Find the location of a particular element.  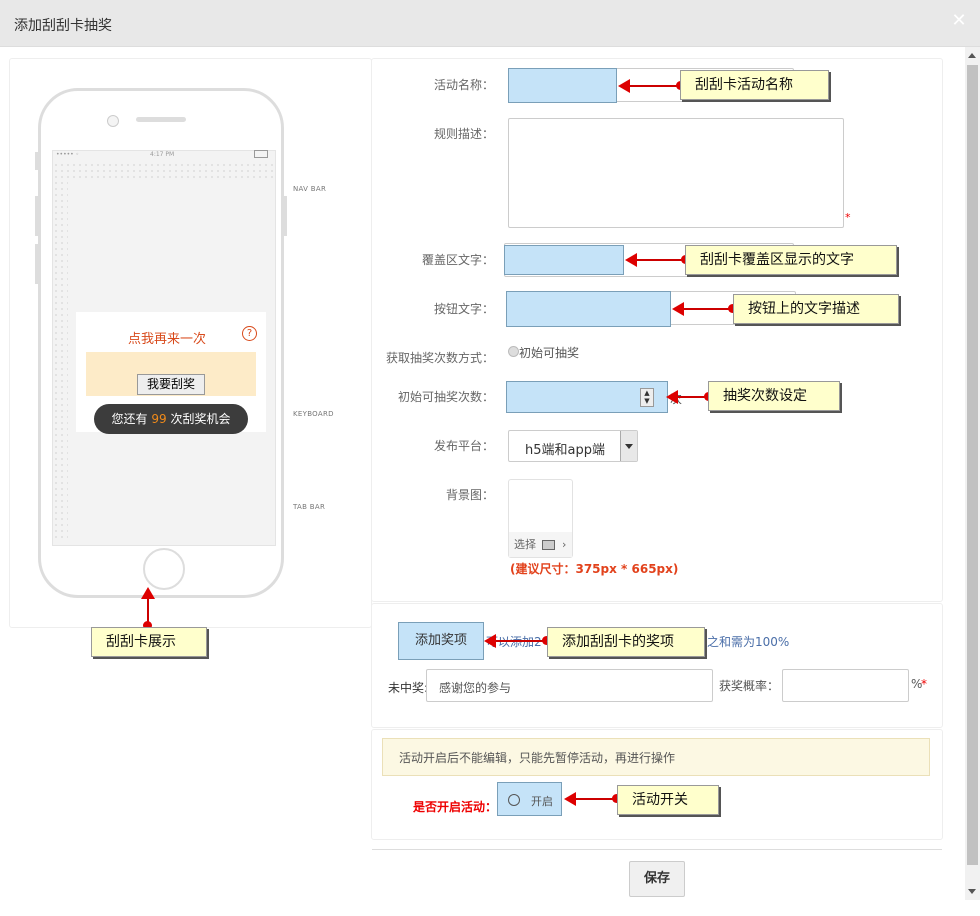

no-prize-input: 感谢您的参与 is located at coordinates (569, 685).